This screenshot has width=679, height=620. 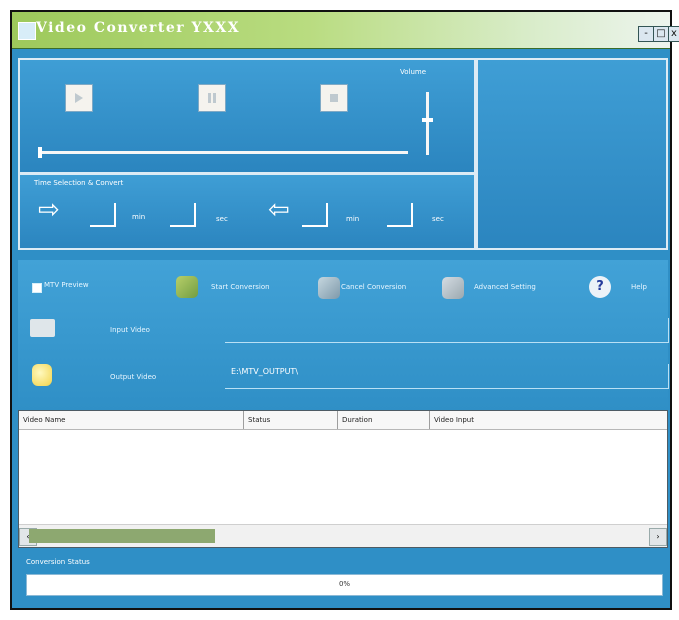 I want to click on start-min-input, so click(x=103, y=215).